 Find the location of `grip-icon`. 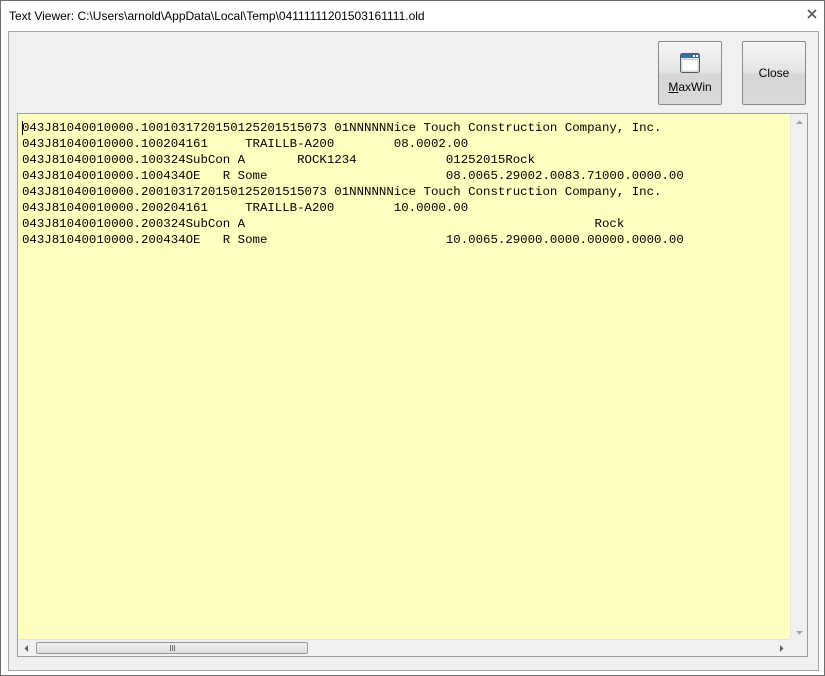

grip-icon is located at coordinates (172, 648).